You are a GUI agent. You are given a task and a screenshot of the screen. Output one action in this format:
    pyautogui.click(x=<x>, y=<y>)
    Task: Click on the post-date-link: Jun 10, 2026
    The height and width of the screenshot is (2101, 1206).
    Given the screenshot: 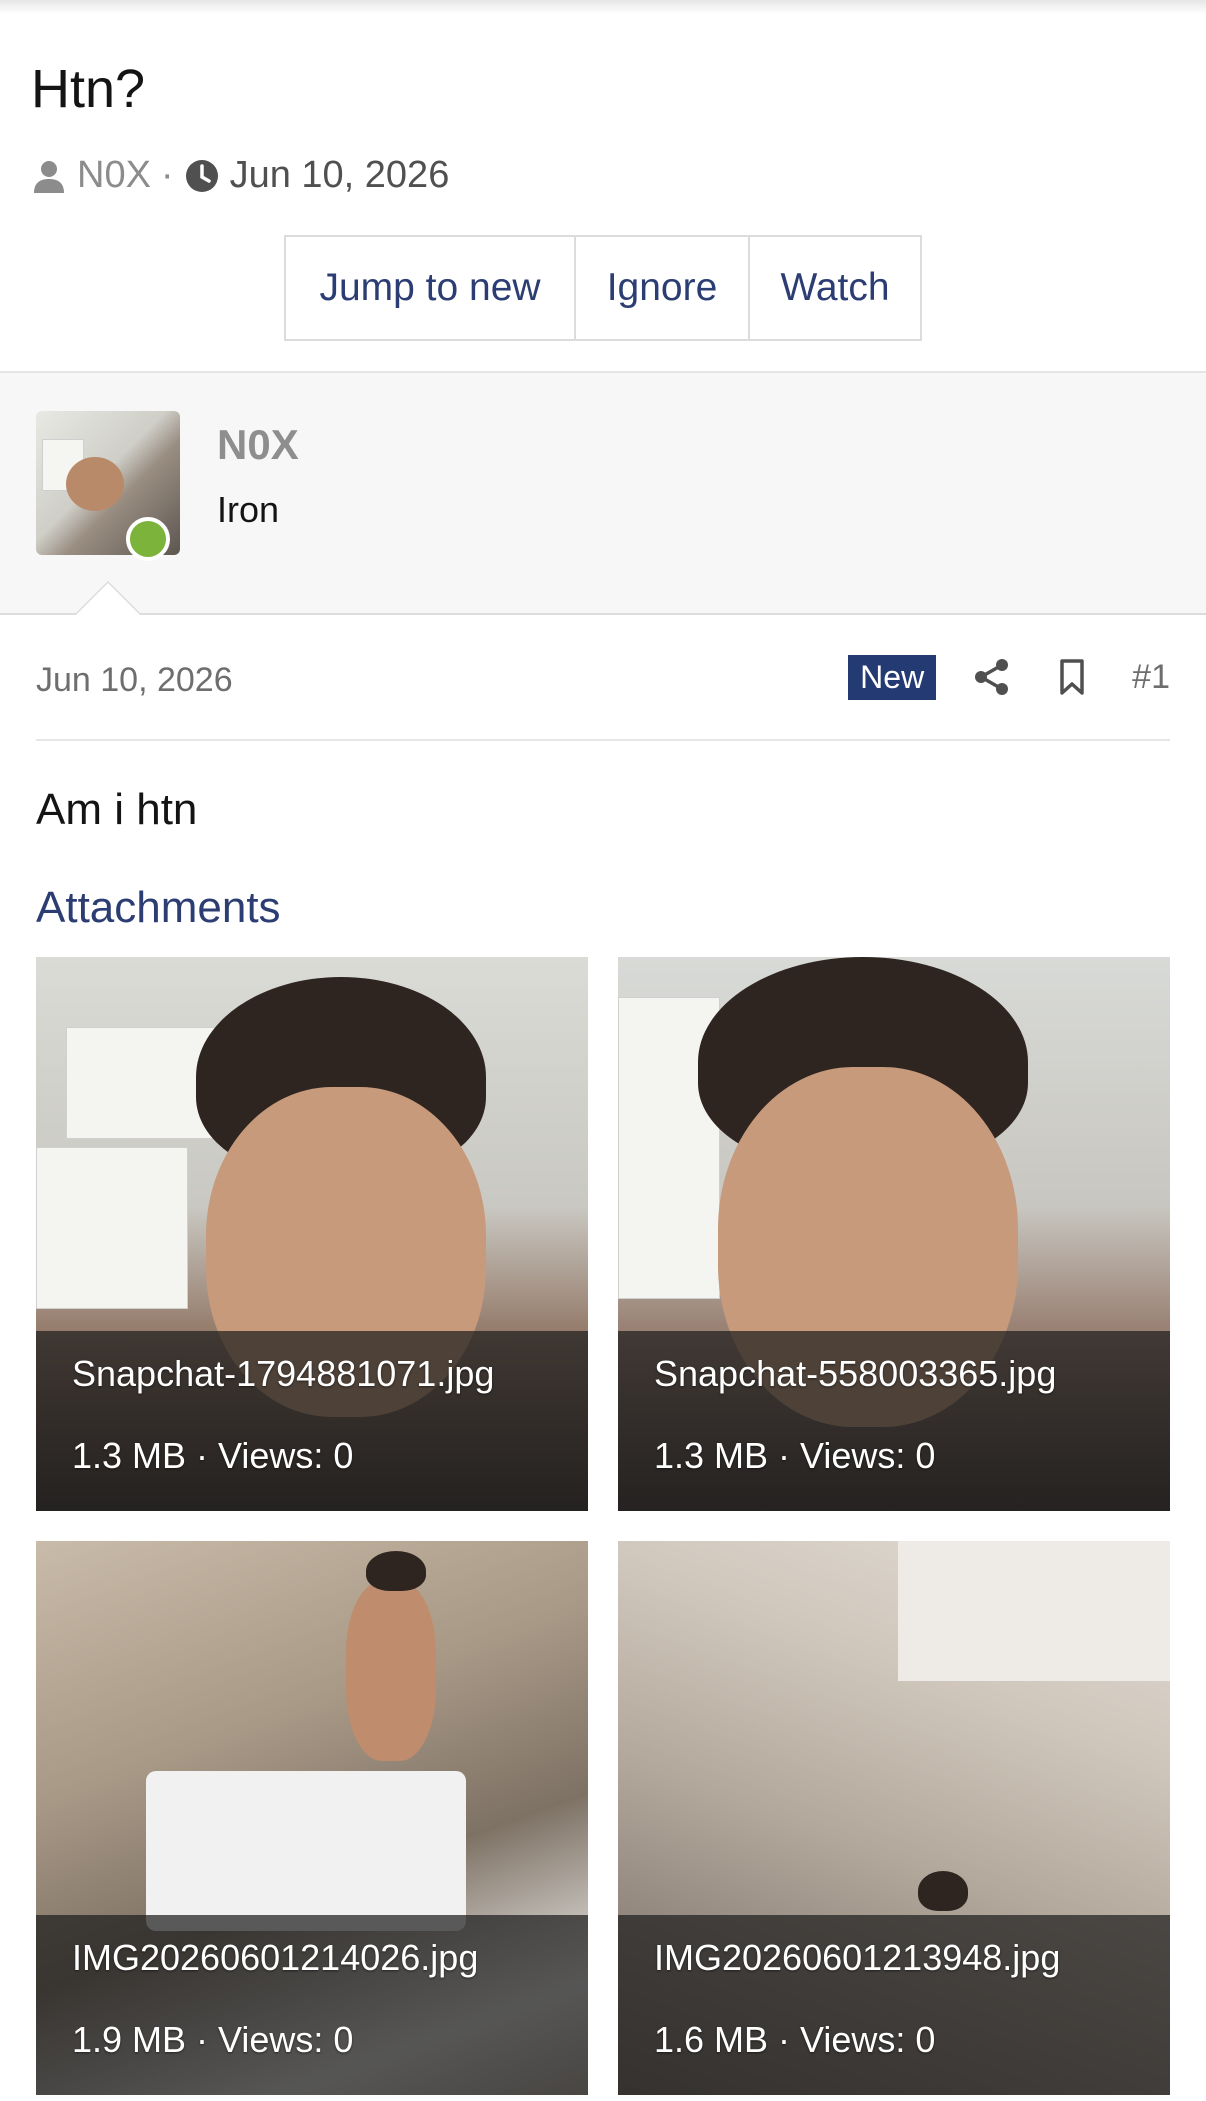 What is the action you would take?
    pyautogui.click(x=442, y=677)
    